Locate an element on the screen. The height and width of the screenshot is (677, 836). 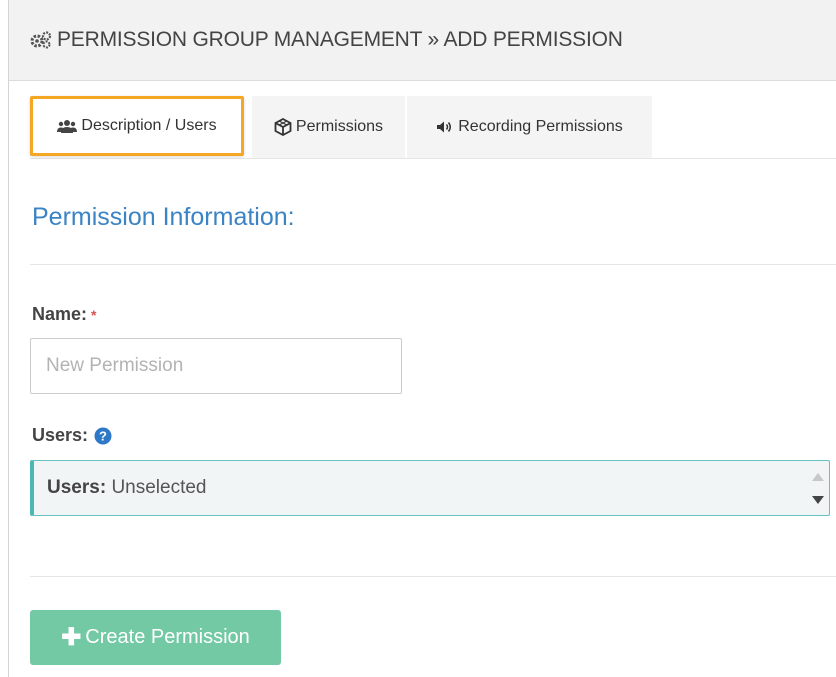
name-label: Name: is located at coordinates (60, 314).